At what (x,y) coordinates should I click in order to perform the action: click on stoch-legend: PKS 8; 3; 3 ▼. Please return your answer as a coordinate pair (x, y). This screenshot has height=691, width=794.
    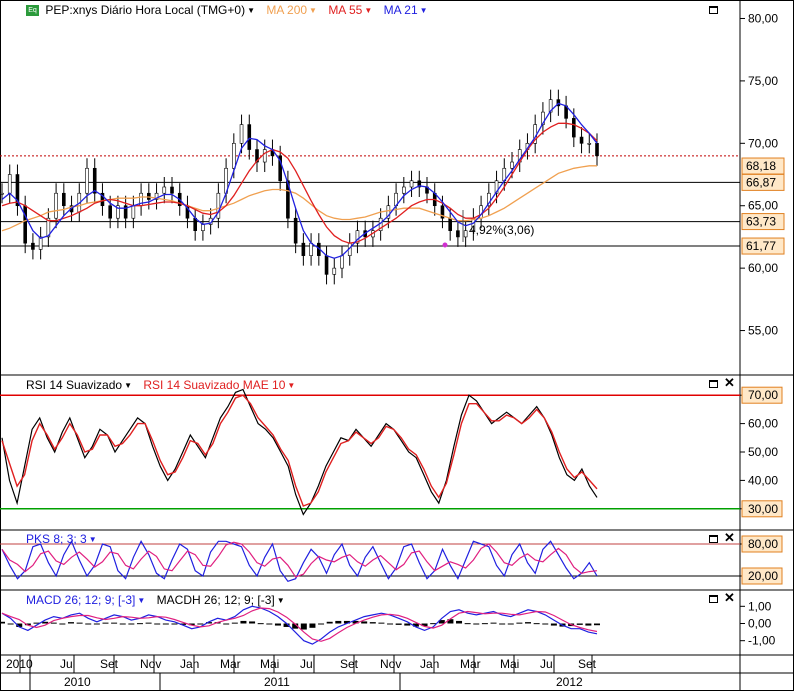
    Looking at the image, I should click on (61, 539).